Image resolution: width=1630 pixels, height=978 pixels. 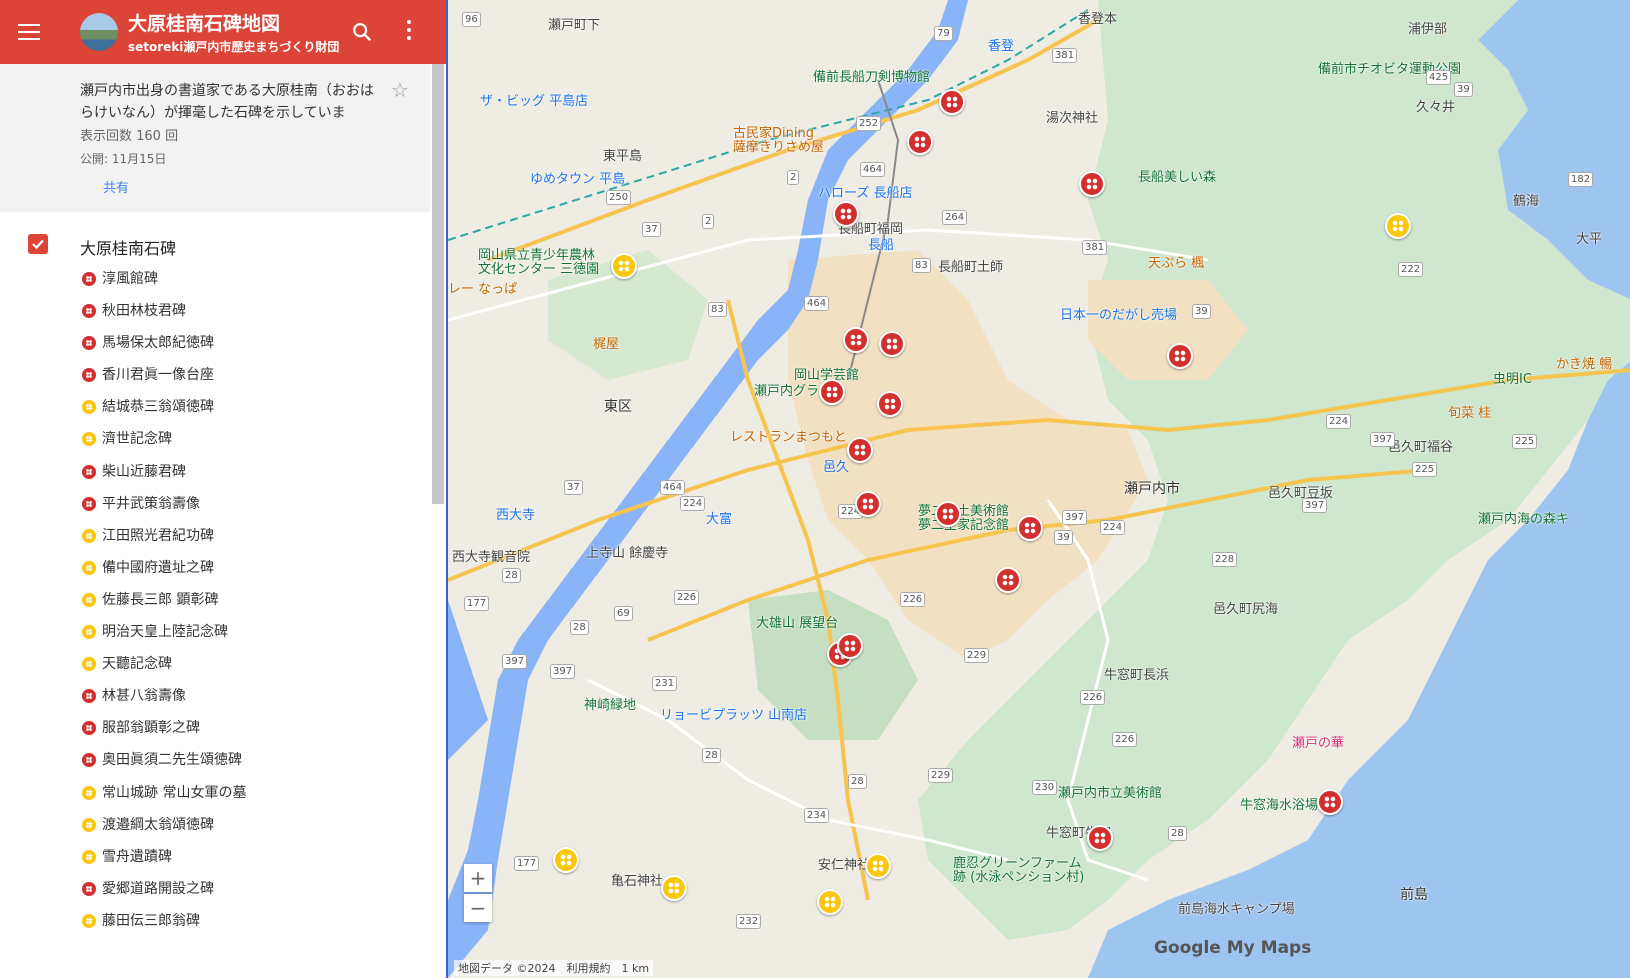 I want to click on place-label: 大富, so click(x=719, y=517).